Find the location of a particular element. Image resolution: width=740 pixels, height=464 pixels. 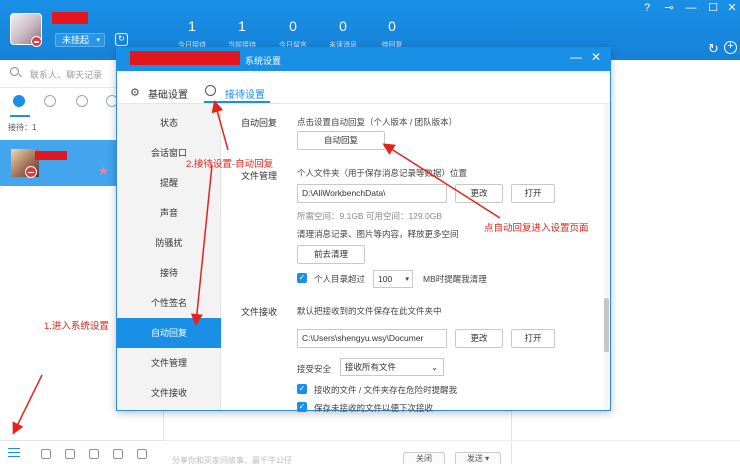

search-icon is located at coordinates (14, 71).